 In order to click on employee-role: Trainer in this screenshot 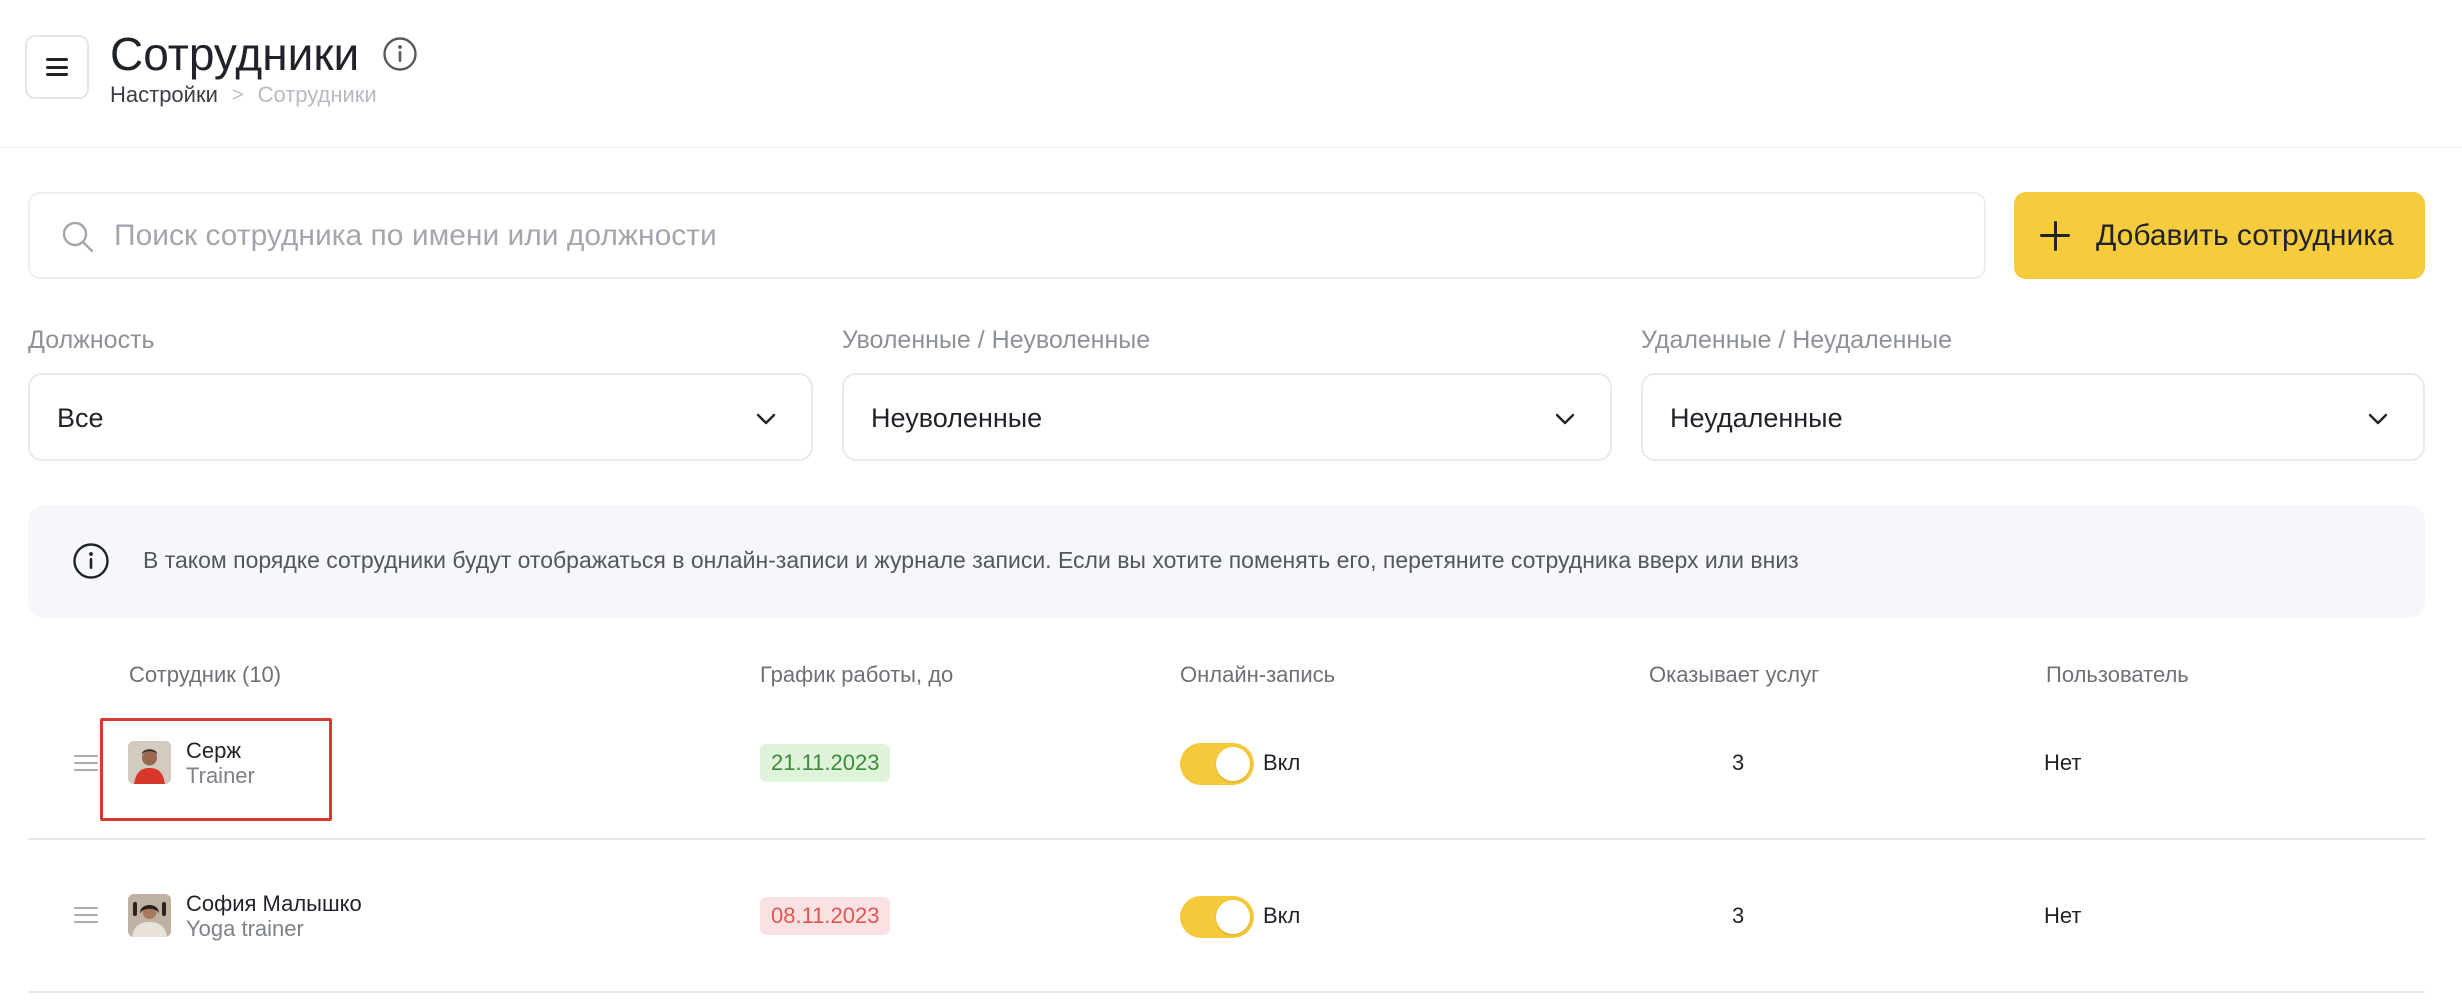, I will do `click(220, 775)`.